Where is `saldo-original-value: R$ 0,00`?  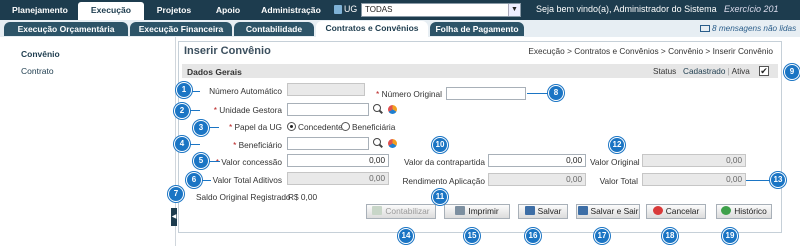 saldo-original-value: R$ 0,00 is located at coordinates (303, 197).